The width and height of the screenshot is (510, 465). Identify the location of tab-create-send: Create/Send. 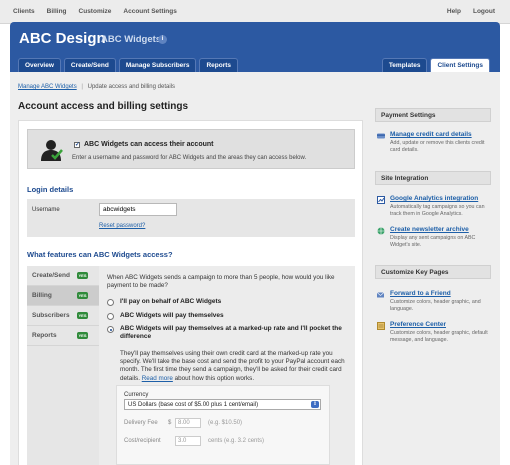
(89, 65).